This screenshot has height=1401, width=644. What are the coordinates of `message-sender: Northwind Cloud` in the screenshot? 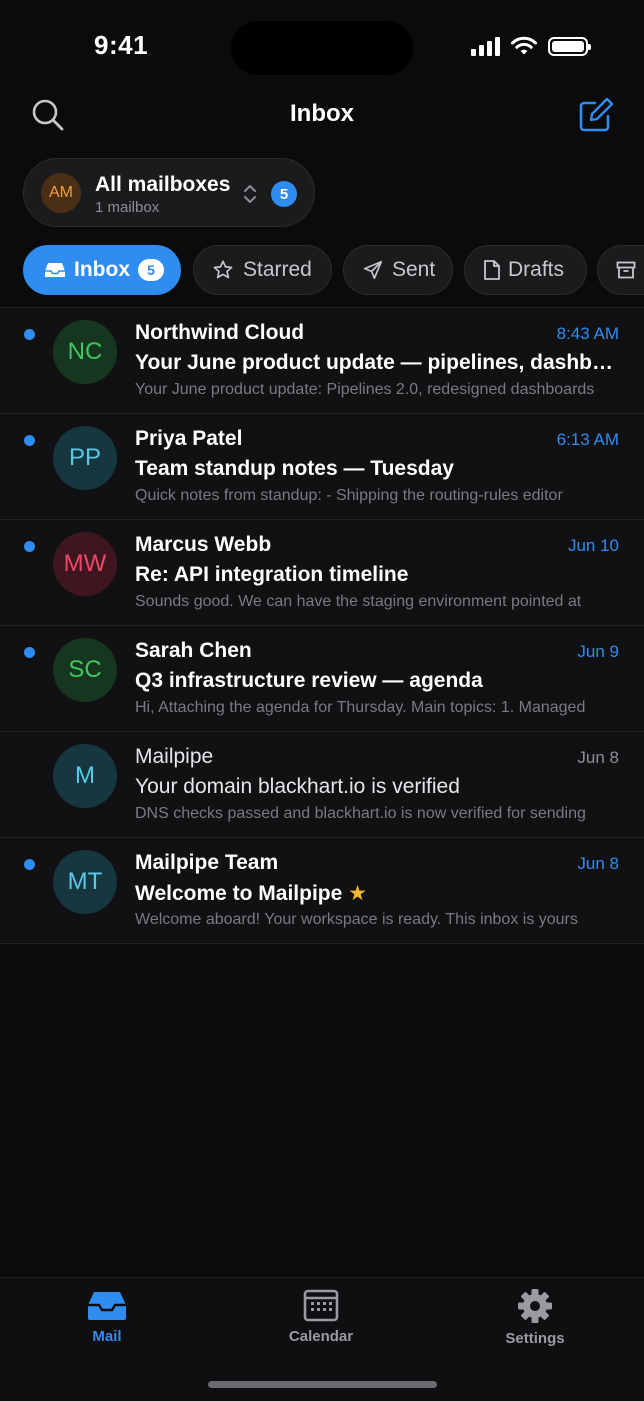 It's located at (220, 332).